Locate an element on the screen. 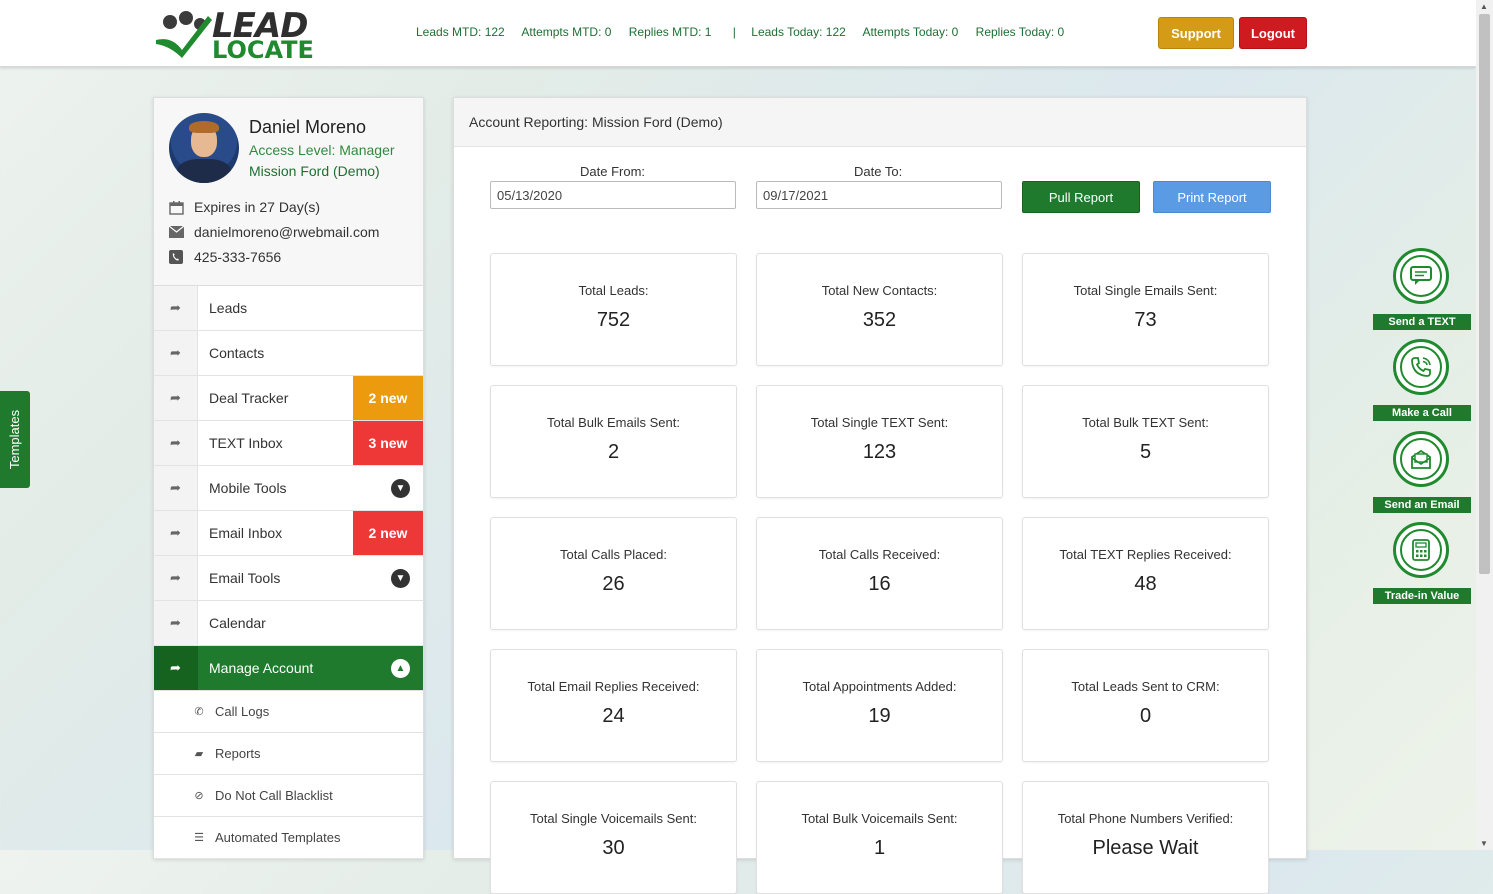 The width and height of the screenshot is (1493, 894). stat-card-label: Total Leads Sent to CRM: is located at coordinates (1145, 686).